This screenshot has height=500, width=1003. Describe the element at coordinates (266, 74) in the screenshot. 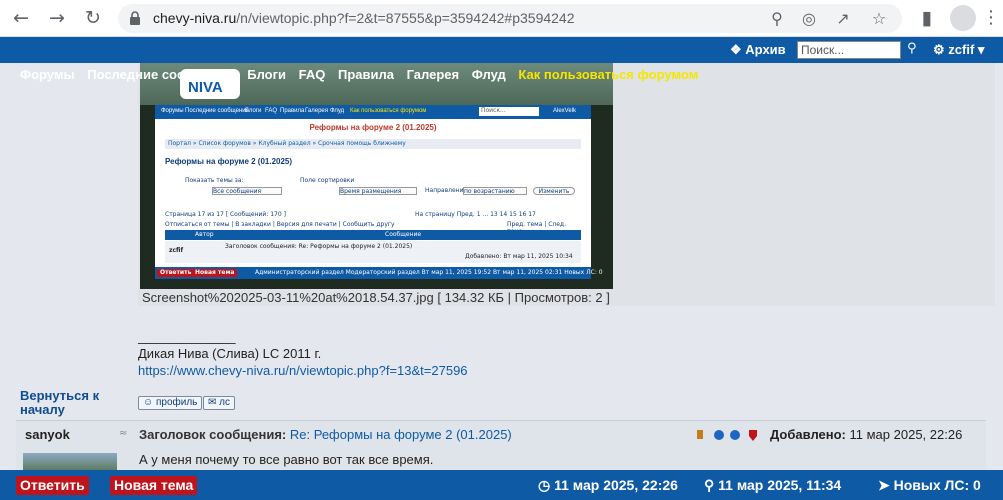

I see `nav-blogs: Блоги` at that location.